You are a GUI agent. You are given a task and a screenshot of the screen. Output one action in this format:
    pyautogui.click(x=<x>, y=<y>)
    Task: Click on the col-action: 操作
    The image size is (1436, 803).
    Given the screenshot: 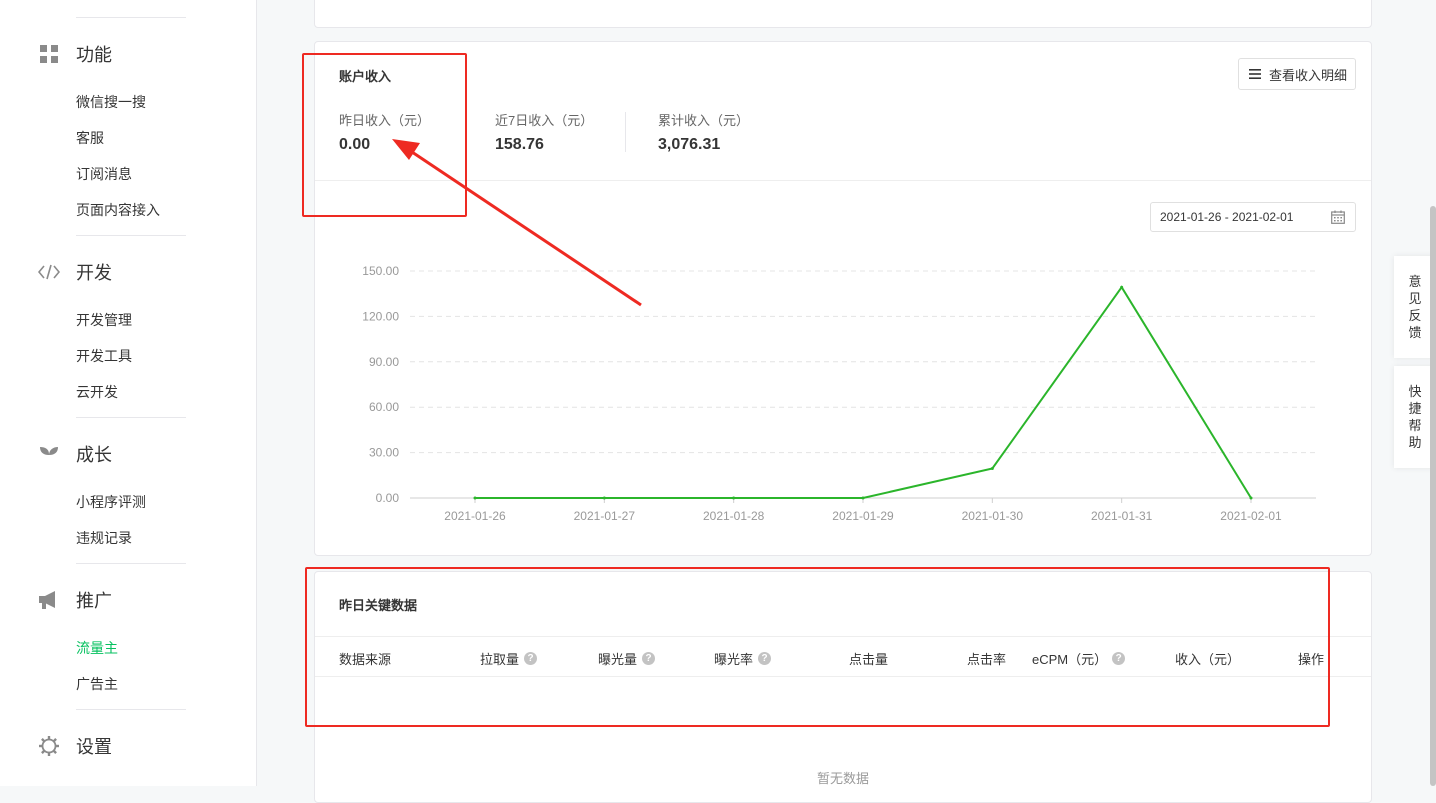 What is the action you would take?
    pyautogui.click(x=1311, y=658)
    